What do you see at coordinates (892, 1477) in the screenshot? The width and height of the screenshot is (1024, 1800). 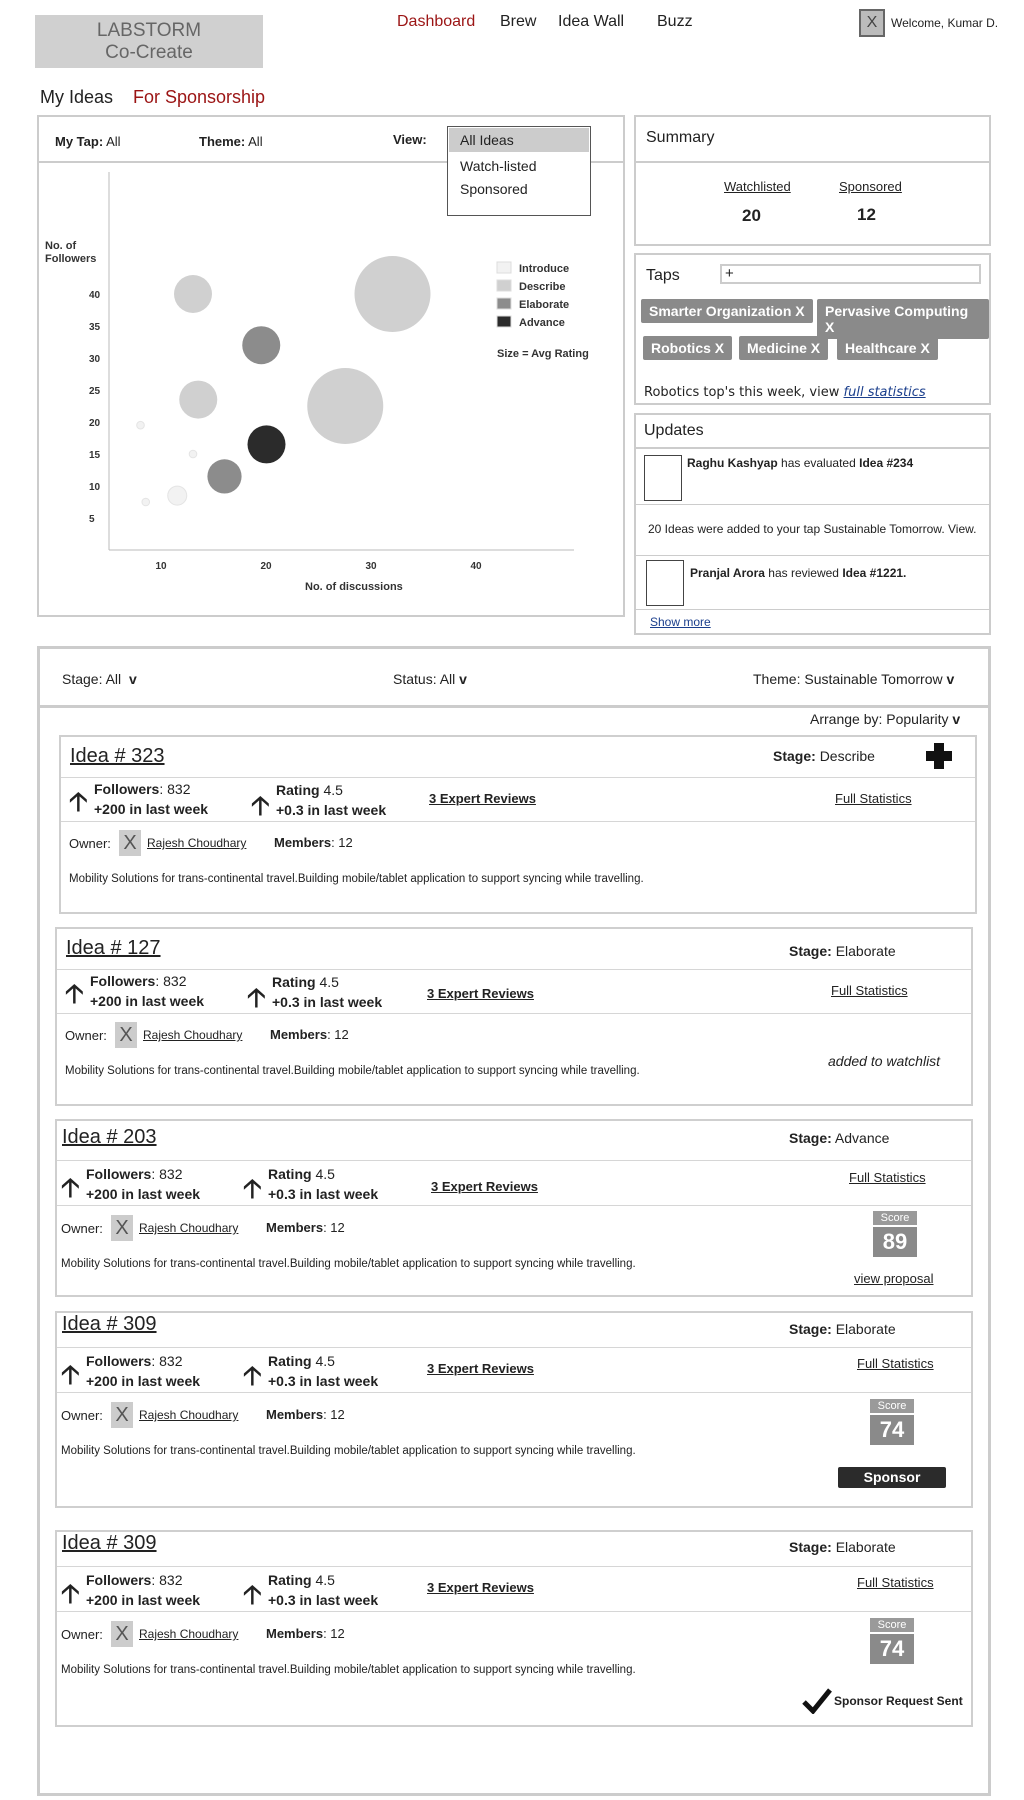 I see `sponsor-button: Sponsor` at bounding box center [892, 1477].